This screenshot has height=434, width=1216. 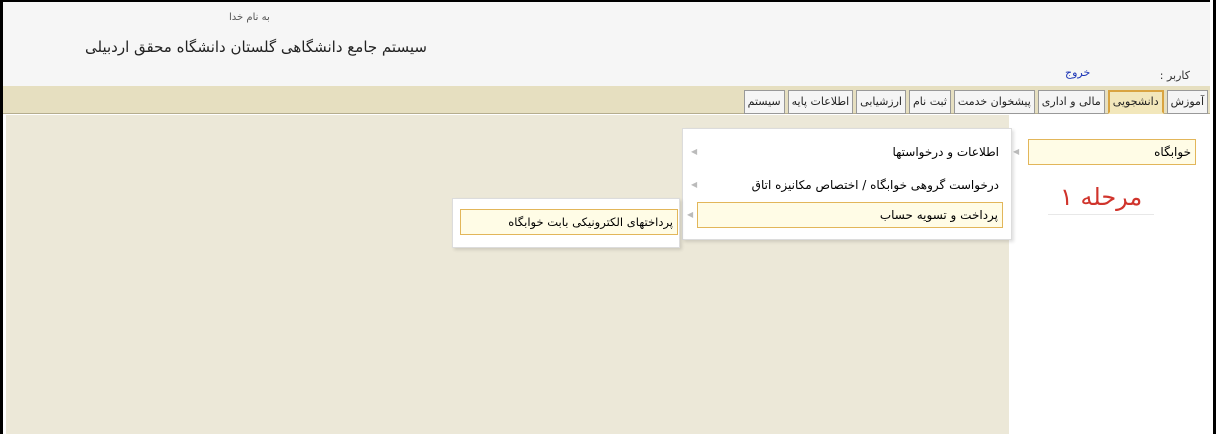 I want to click on step-annotation: مرحله ۱, so click(x=1101, y=197).